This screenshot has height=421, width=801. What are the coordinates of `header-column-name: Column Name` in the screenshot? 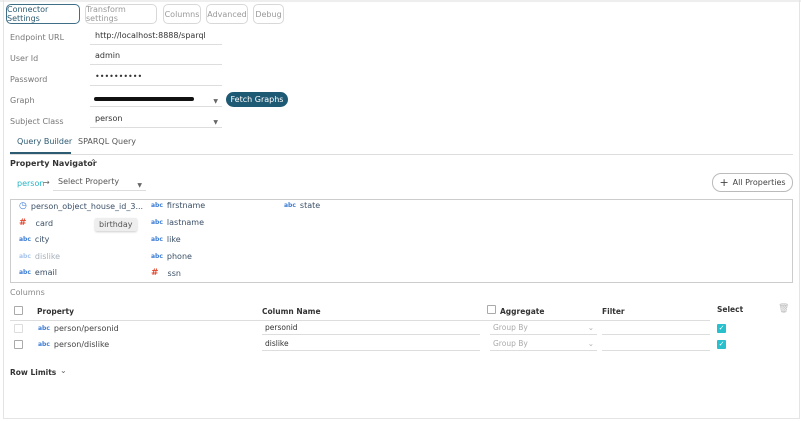 It's located at (291, 311).